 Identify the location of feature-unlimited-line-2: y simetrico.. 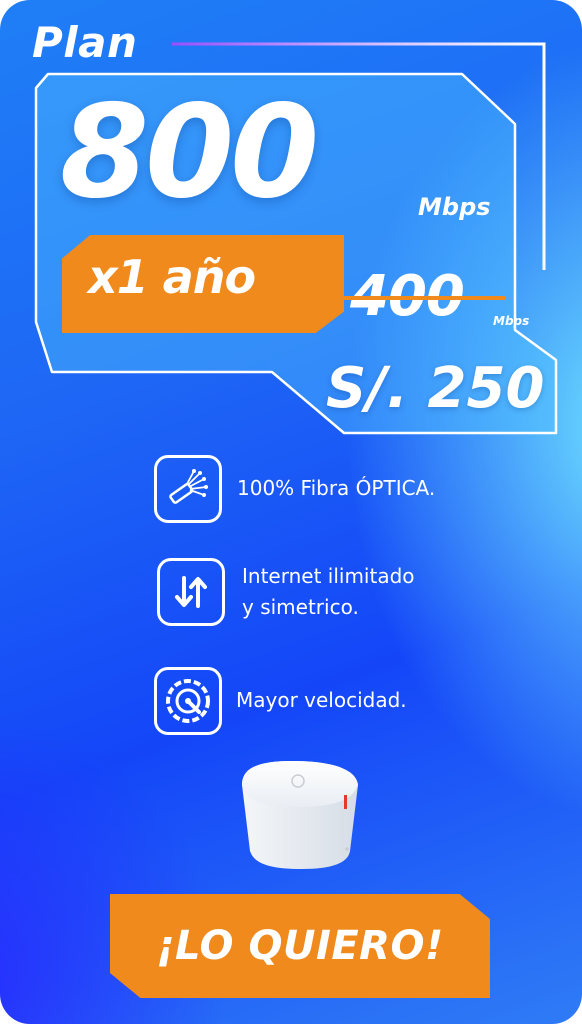
(300, 607).